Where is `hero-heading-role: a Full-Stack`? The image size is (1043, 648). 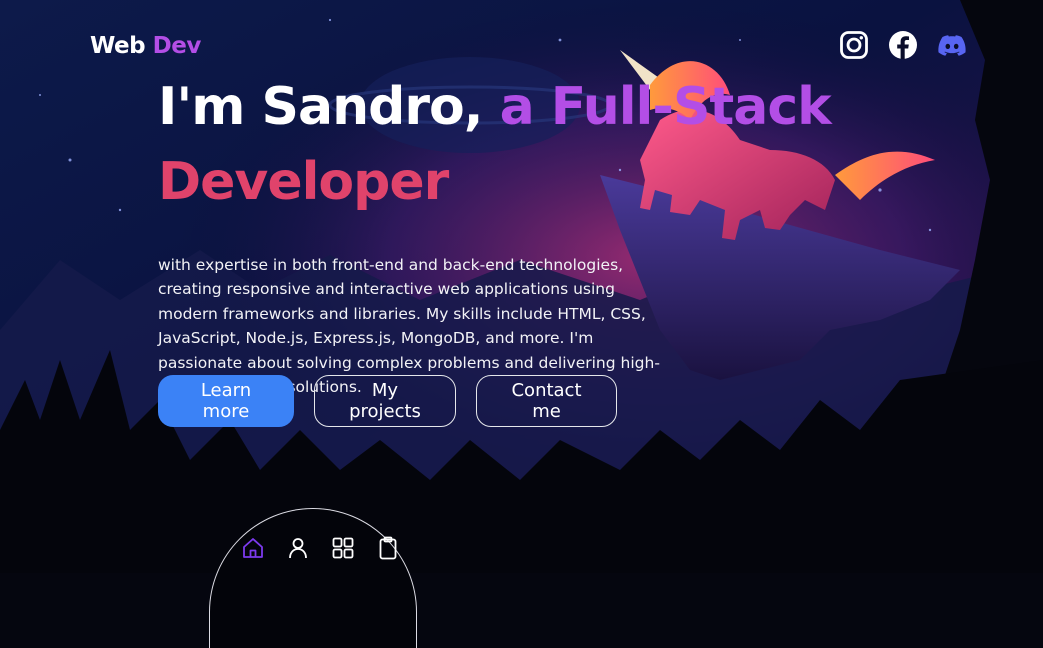 hero-heading-role: a Full-Stack is located at coordinates (665, 107).